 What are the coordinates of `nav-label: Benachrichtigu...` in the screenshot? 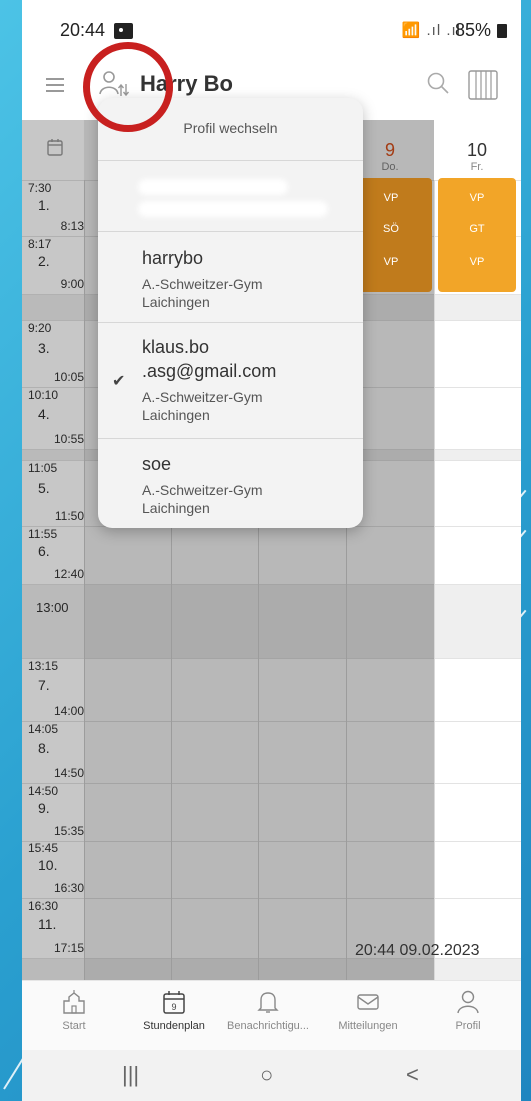 It's located at (268, 1026).